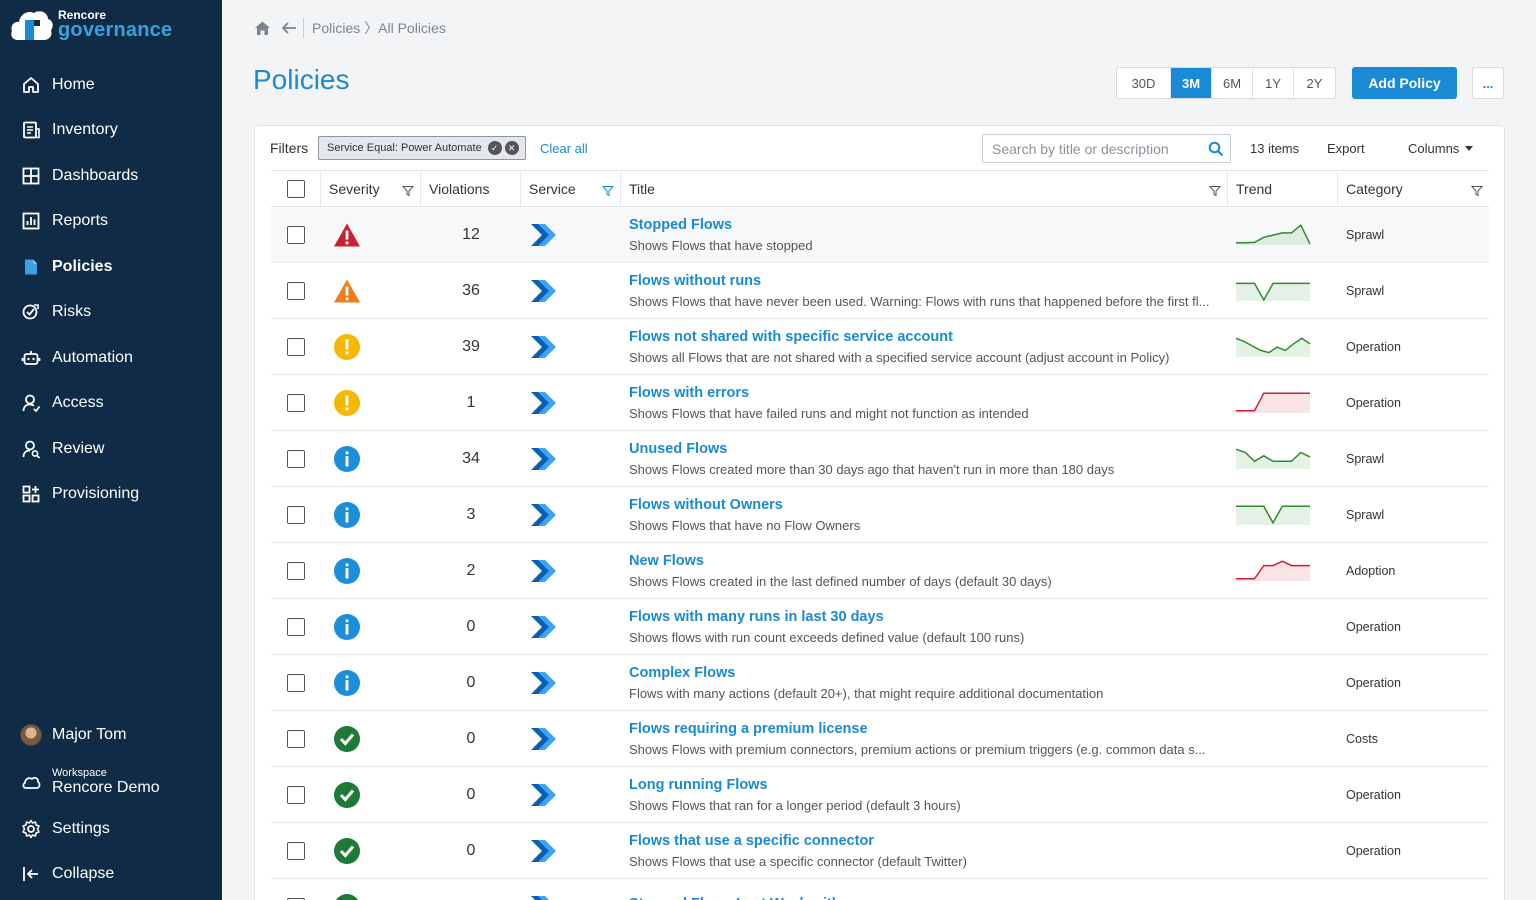  I want to click on policy-title-link: Flows with many runs in last 30 days, so click(756, 617).